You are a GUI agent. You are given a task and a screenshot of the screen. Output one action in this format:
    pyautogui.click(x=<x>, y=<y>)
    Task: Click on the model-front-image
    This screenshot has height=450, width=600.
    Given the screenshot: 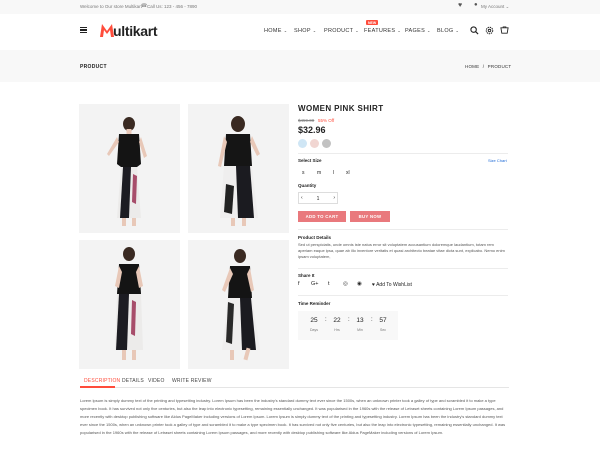 What is the action you would take?
    pyautogui.click(x=127, y=171)
    